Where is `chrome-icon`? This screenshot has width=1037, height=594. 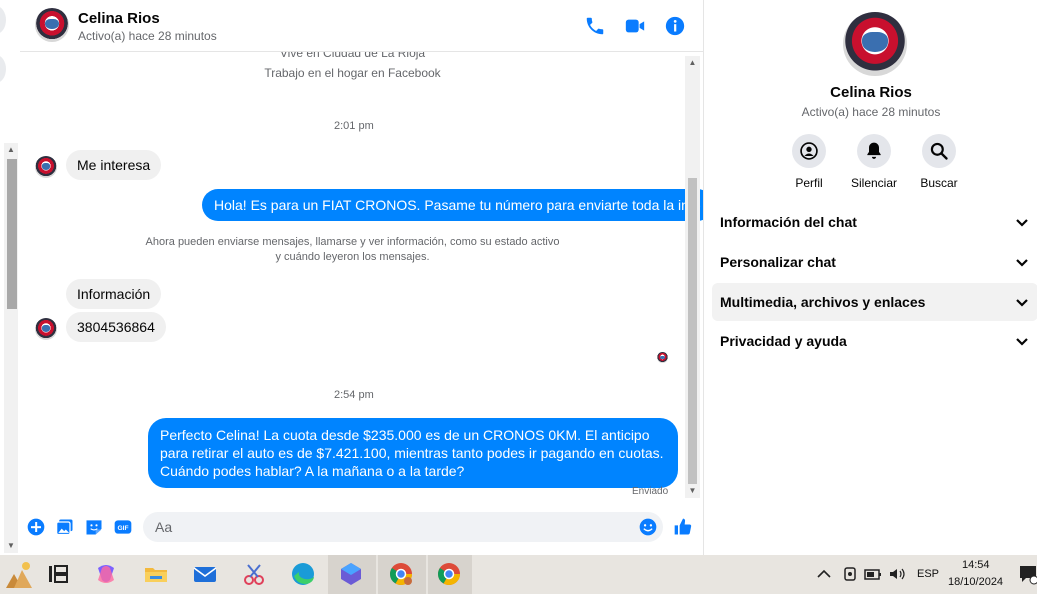 chrome-icon is located at coordinates (449, 574).